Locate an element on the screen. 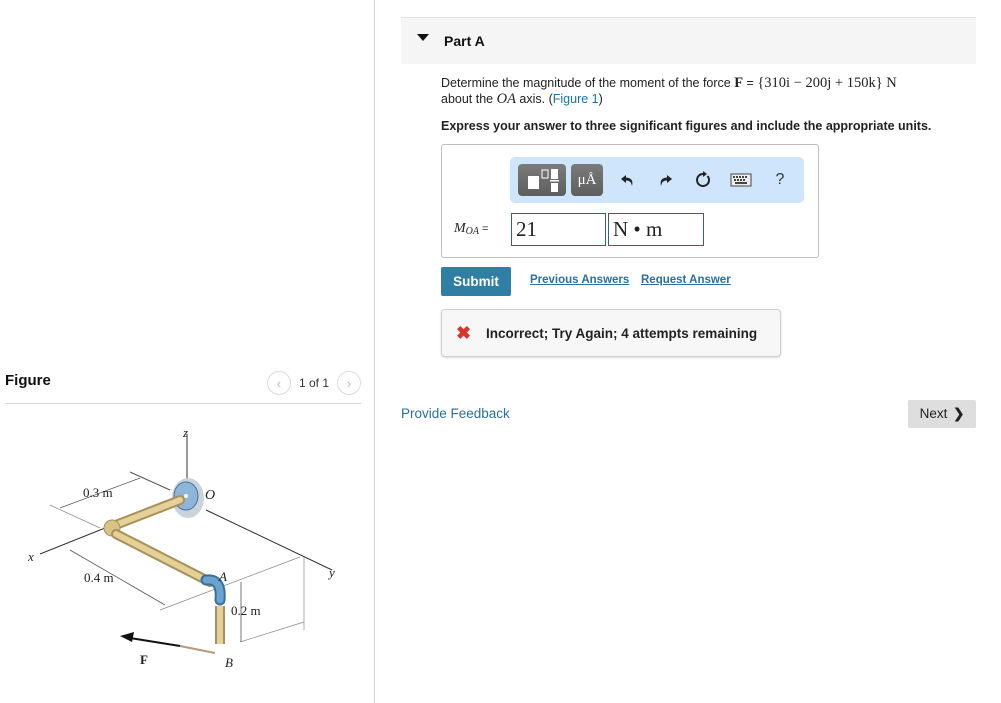 This screenshot has width=1001, height=703. next-button: Next ❯ is located at coordinates (942, 414).